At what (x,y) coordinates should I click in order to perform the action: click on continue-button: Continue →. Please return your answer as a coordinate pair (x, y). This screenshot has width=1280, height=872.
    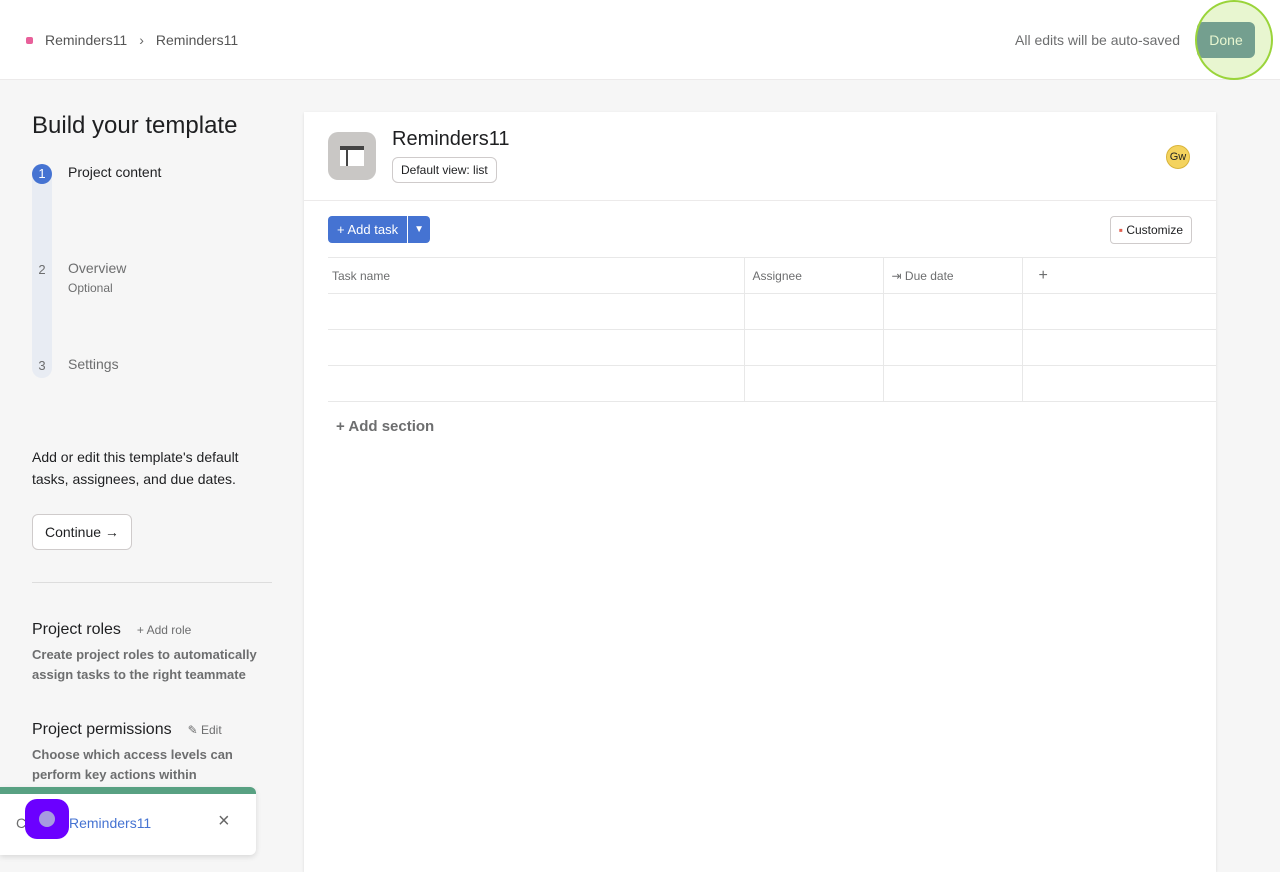
    Looking at the image, I should click on (82, 532).